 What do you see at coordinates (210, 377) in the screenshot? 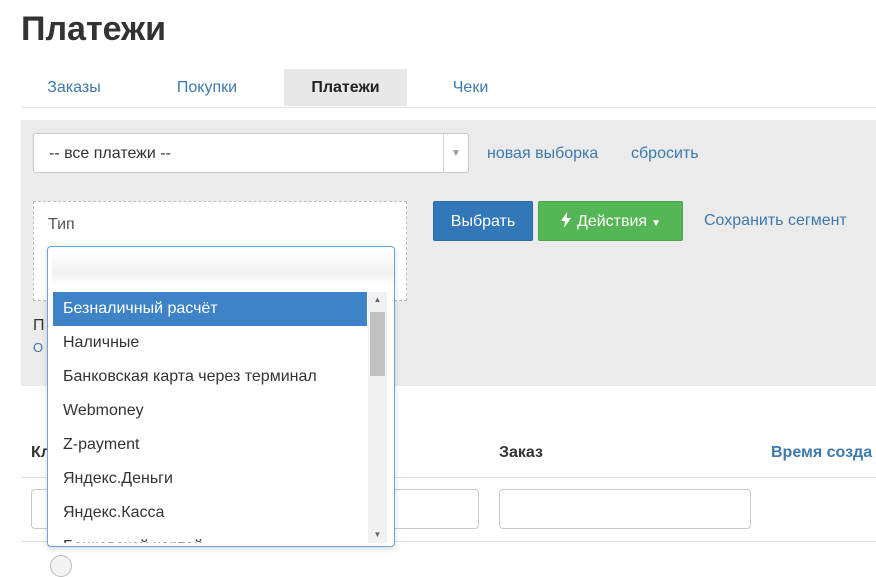
I see `type-option: Банковская карта через терминал` at bounding box center [210, 377].